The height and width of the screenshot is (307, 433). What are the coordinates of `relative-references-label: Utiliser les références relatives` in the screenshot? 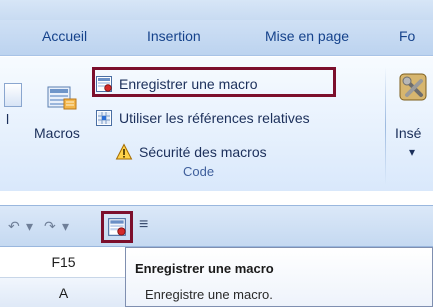 It's located at (214, 118).